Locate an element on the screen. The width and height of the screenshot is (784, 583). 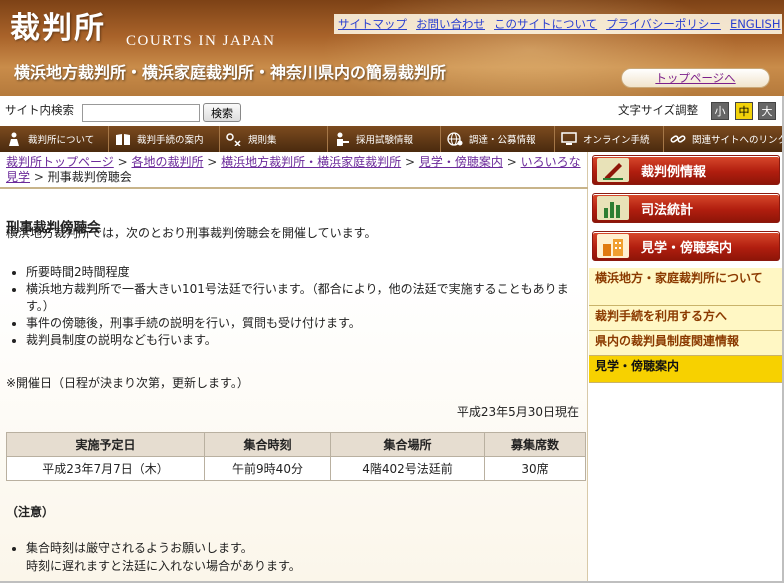
table-row: 平成23年7月7日（木） 午前9時40分 4階402号法廷前 30席 is located at coordinates (296, 468).